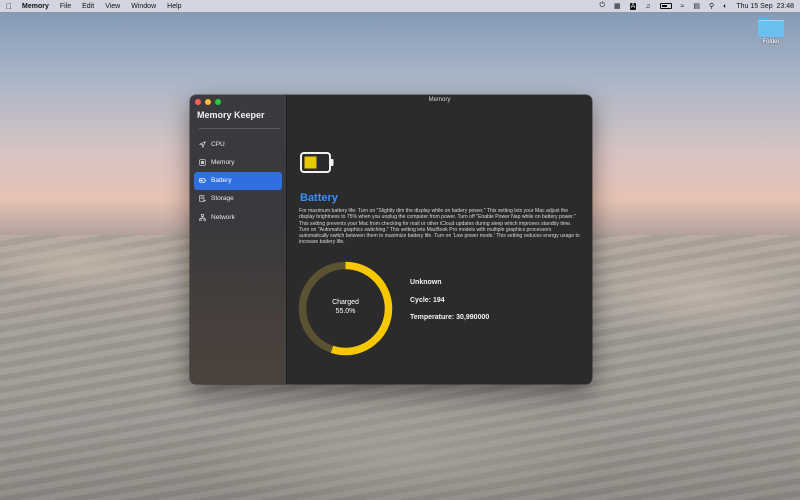 This screenshot has height=500, width=800. Describe the element at coordinates (202, 162) in the screenshot. I see `memory-chip-icon` at that location.